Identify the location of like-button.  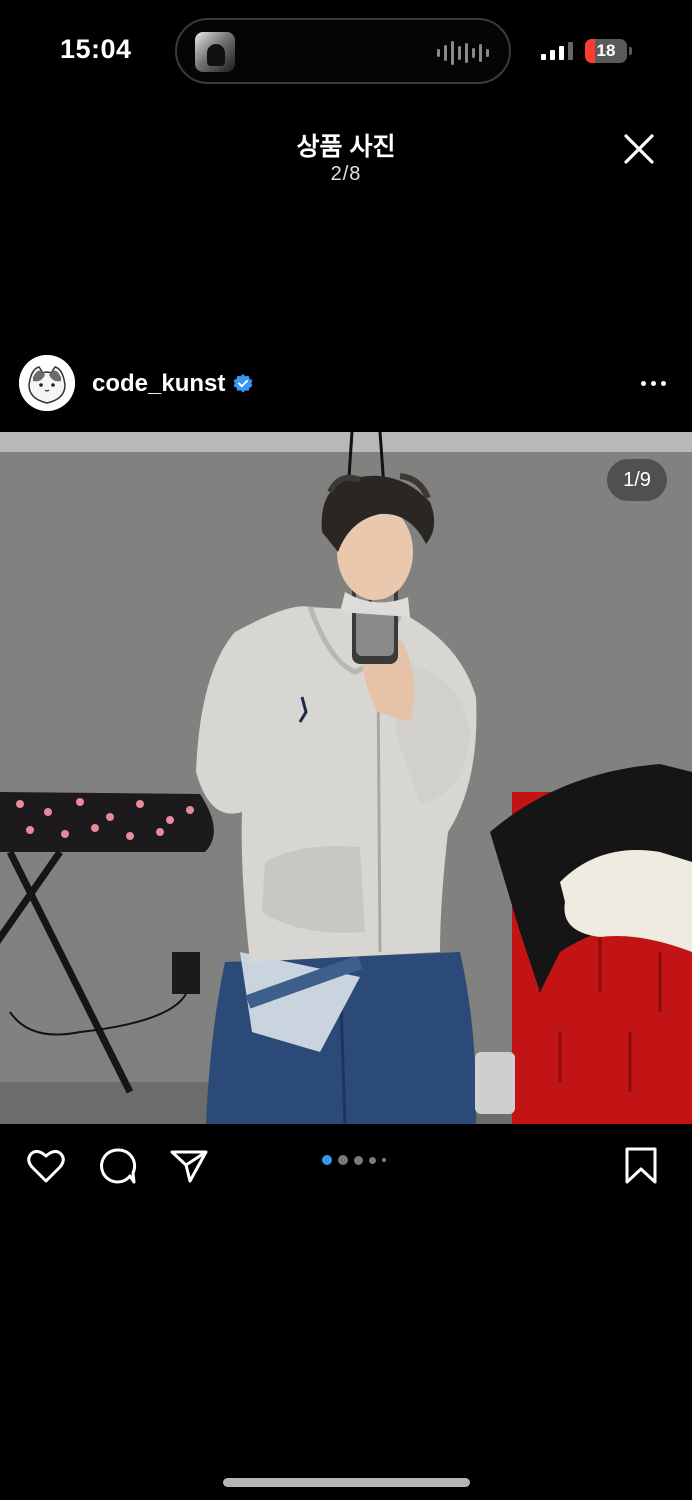
(46, 1166).